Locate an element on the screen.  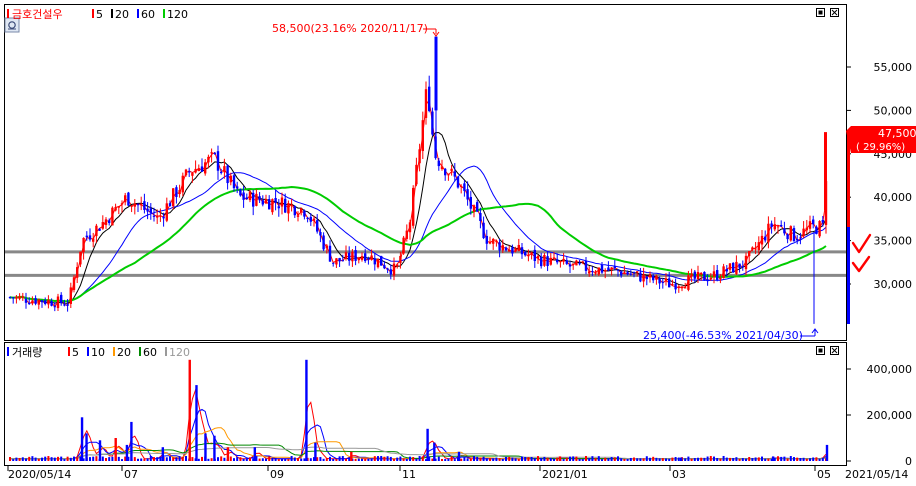
high-annotation: 58,500(23.16% 2020/11/17) is located at coordinates (356, 29).